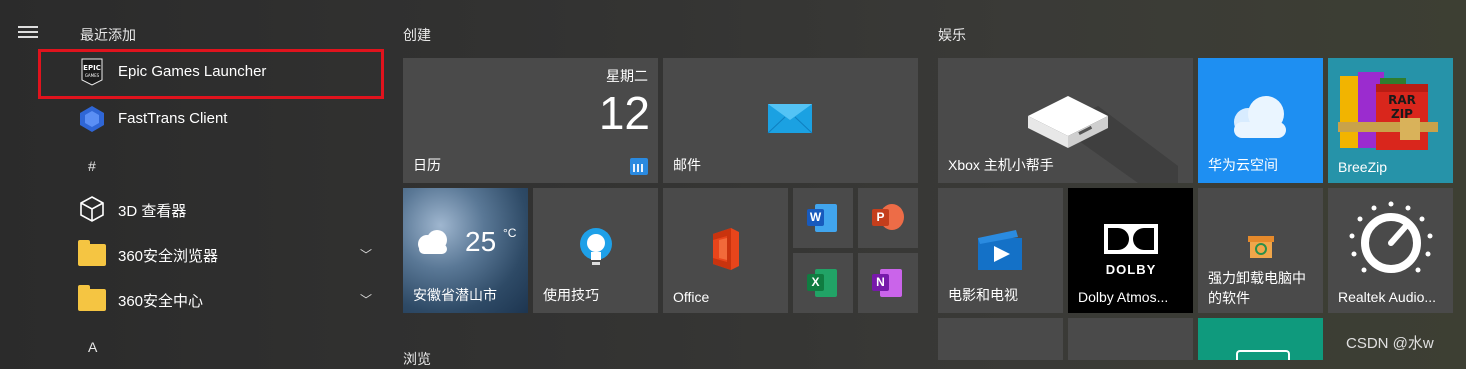  What do you see at coordinates (1263, 355) in the screenshot?
I see `app-icon` at bounding box center [1263, 355].